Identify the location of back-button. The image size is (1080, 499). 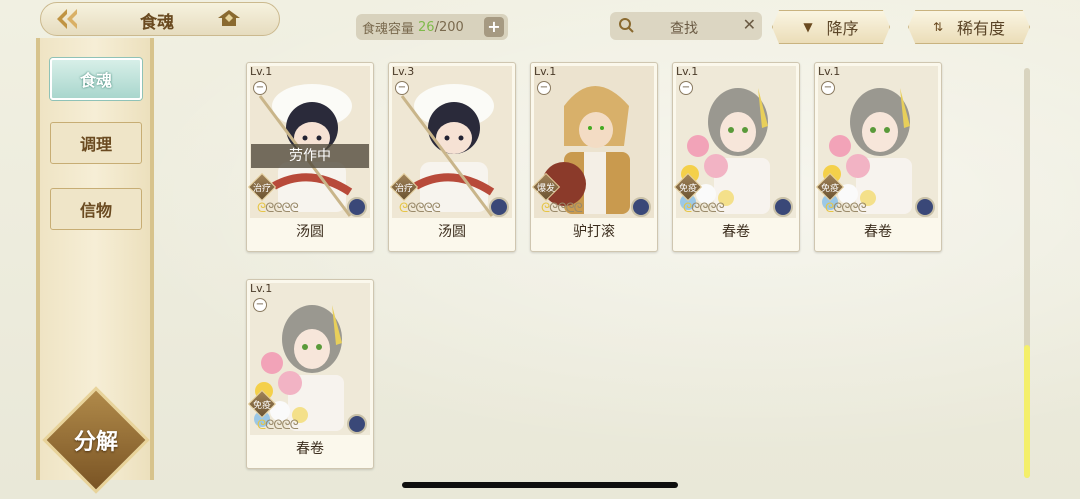
(68, 19).